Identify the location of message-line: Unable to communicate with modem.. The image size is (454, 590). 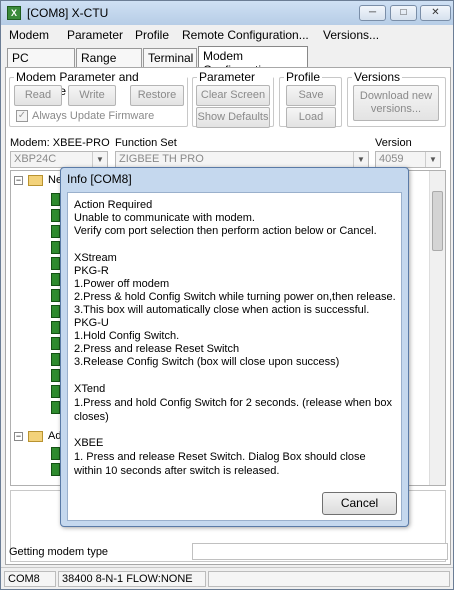
(164, 218).